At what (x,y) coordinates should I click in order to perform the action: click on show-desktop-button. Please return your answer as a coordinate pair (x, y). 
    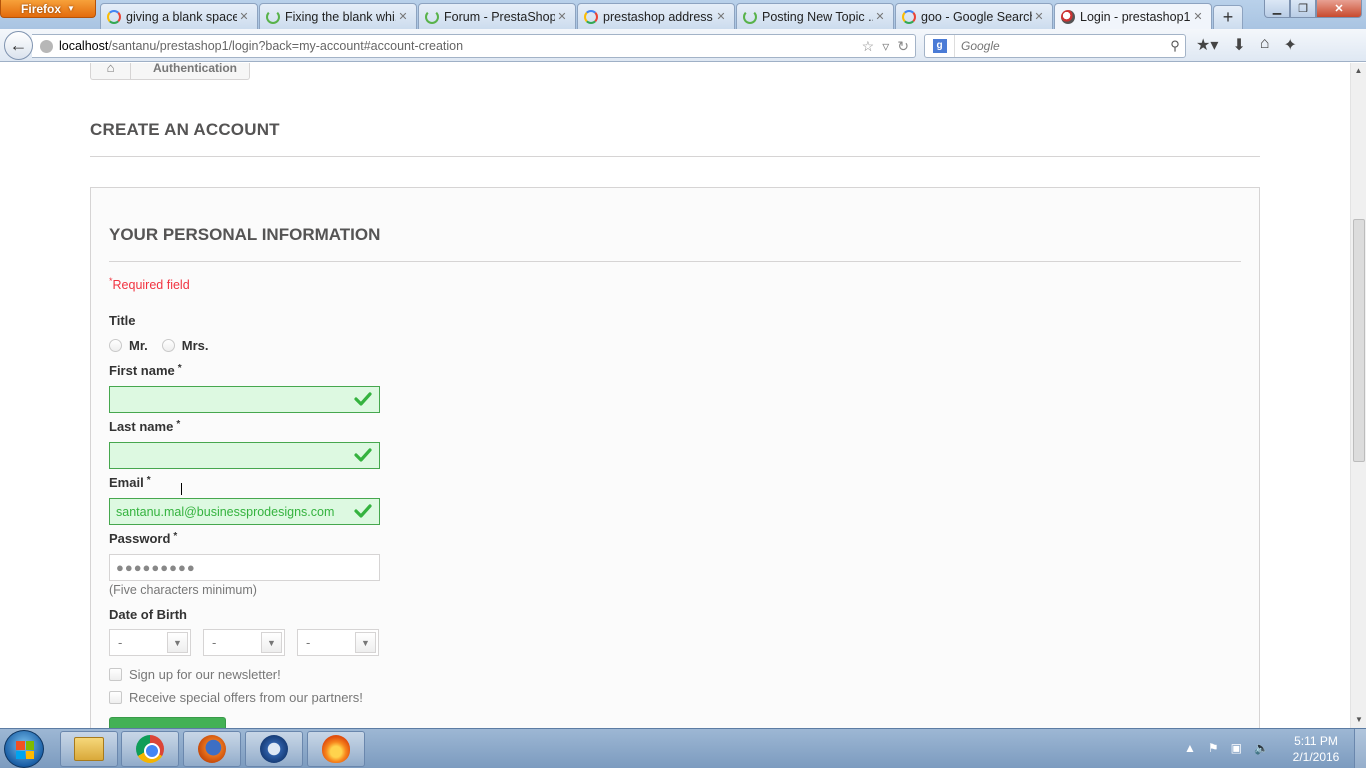
    Looking at the image, I should click on (1360, 748).